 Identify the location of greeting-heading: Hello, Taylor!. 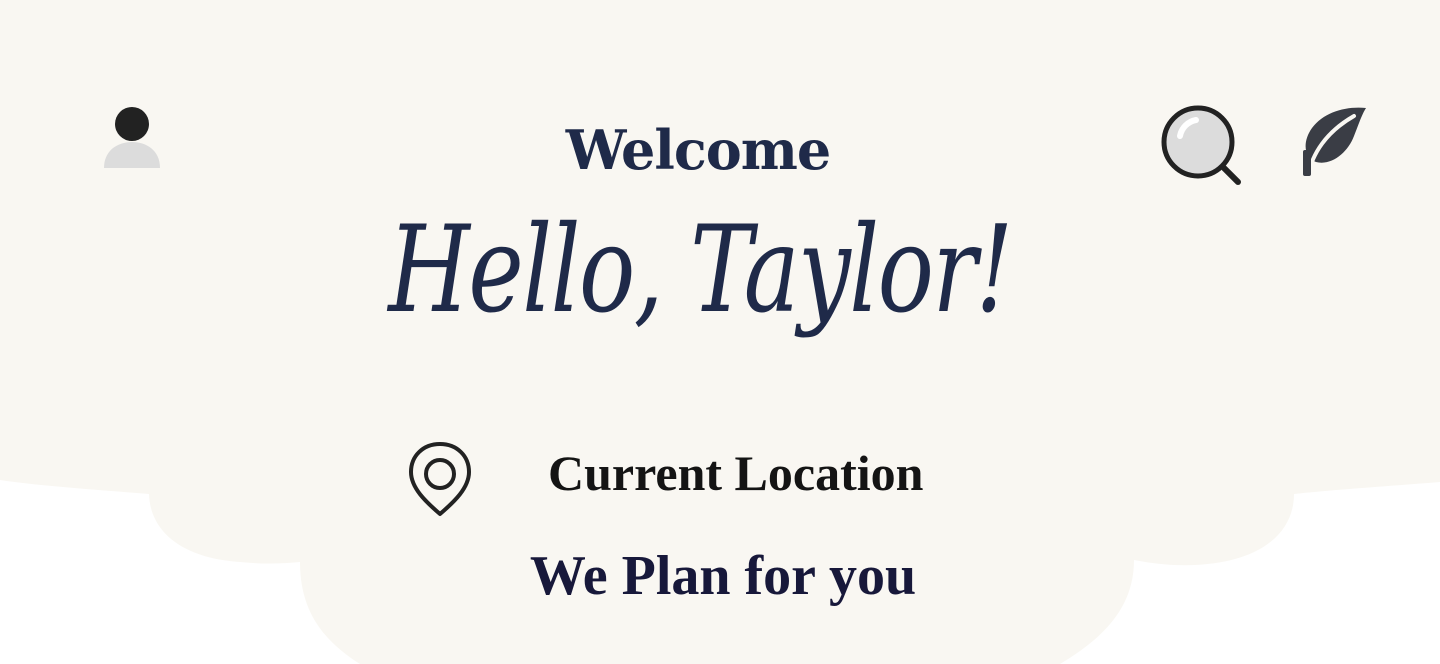
(700, 270).